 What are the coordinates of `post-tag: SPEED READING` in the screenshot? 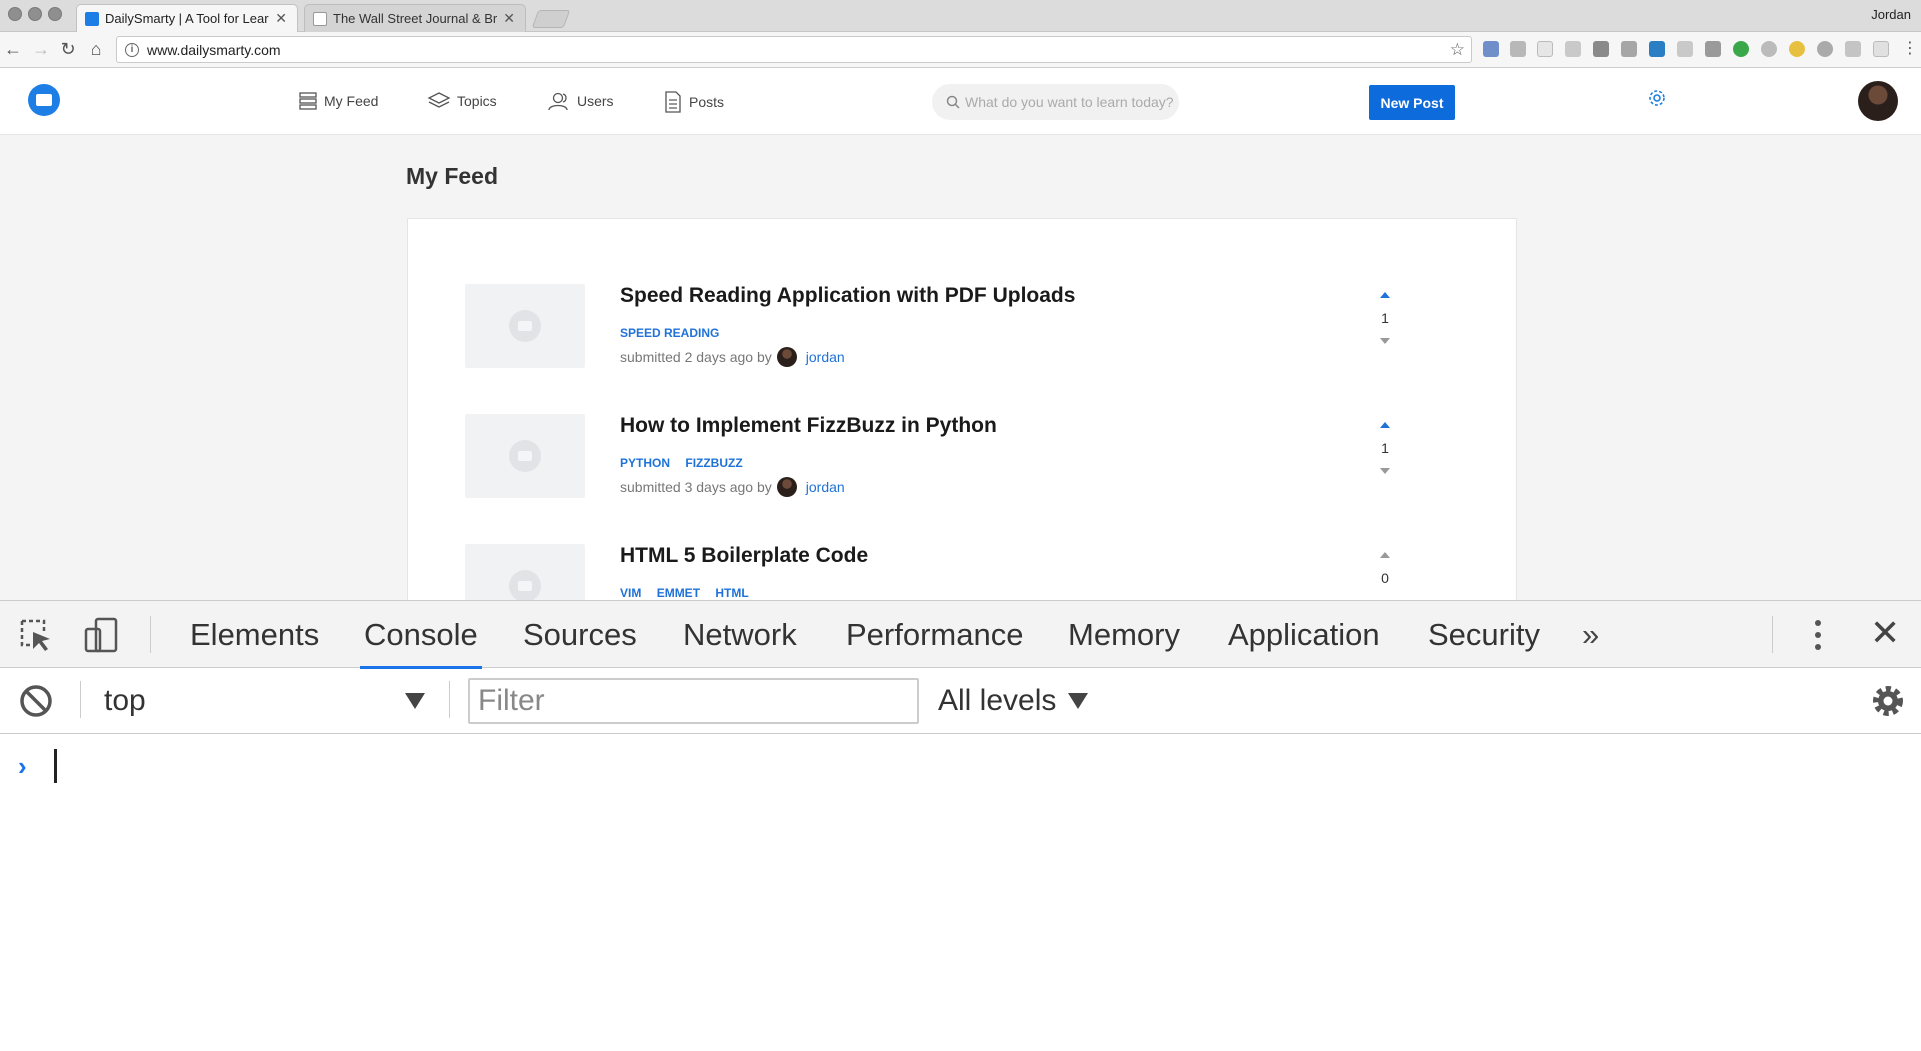 It's located at (669, 333).